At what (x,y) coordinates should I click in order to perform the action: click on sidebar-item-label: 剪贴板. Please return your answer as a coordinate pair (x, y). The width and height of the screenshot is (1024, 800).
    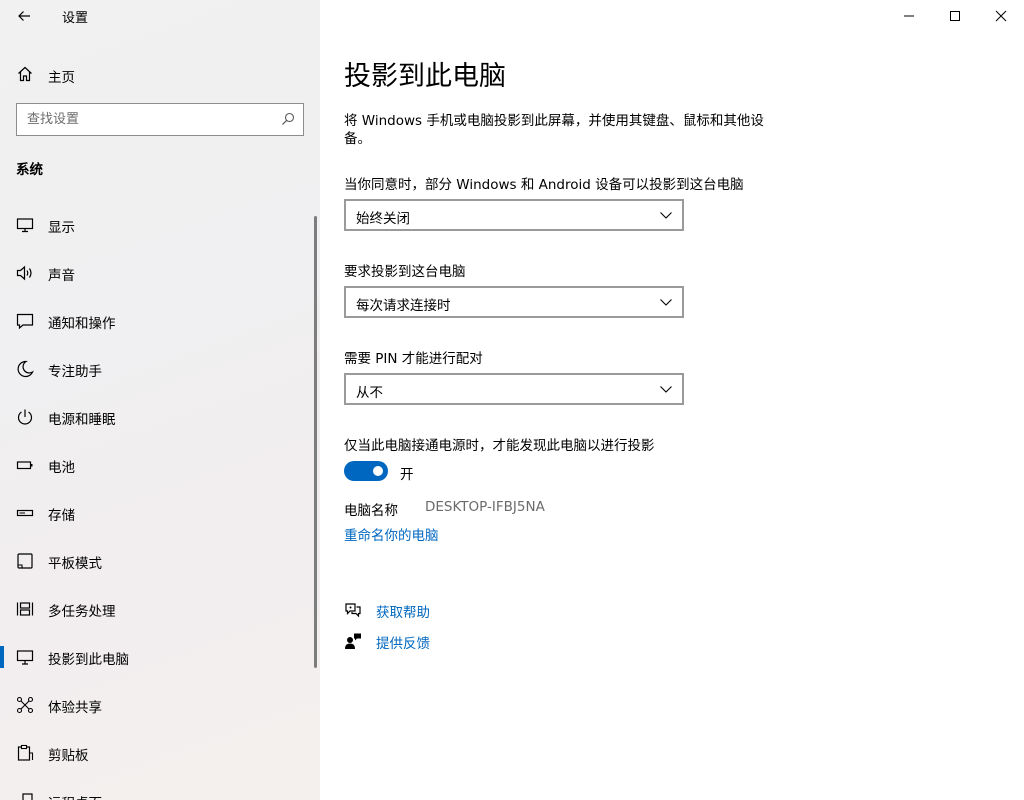
    Looking at the image, I should click on (68, 756).